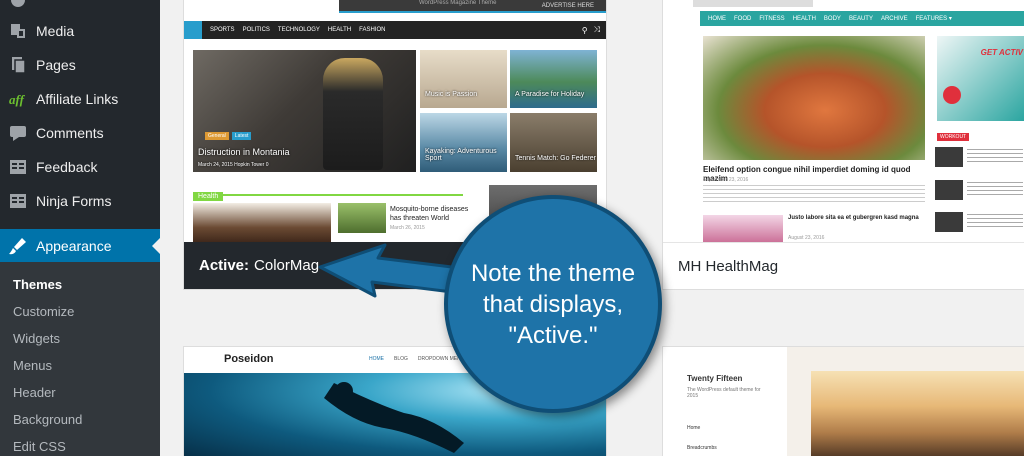 The image size is (1024, 456). I want to click on nav-item: BEAUTY, so click(860, 18).